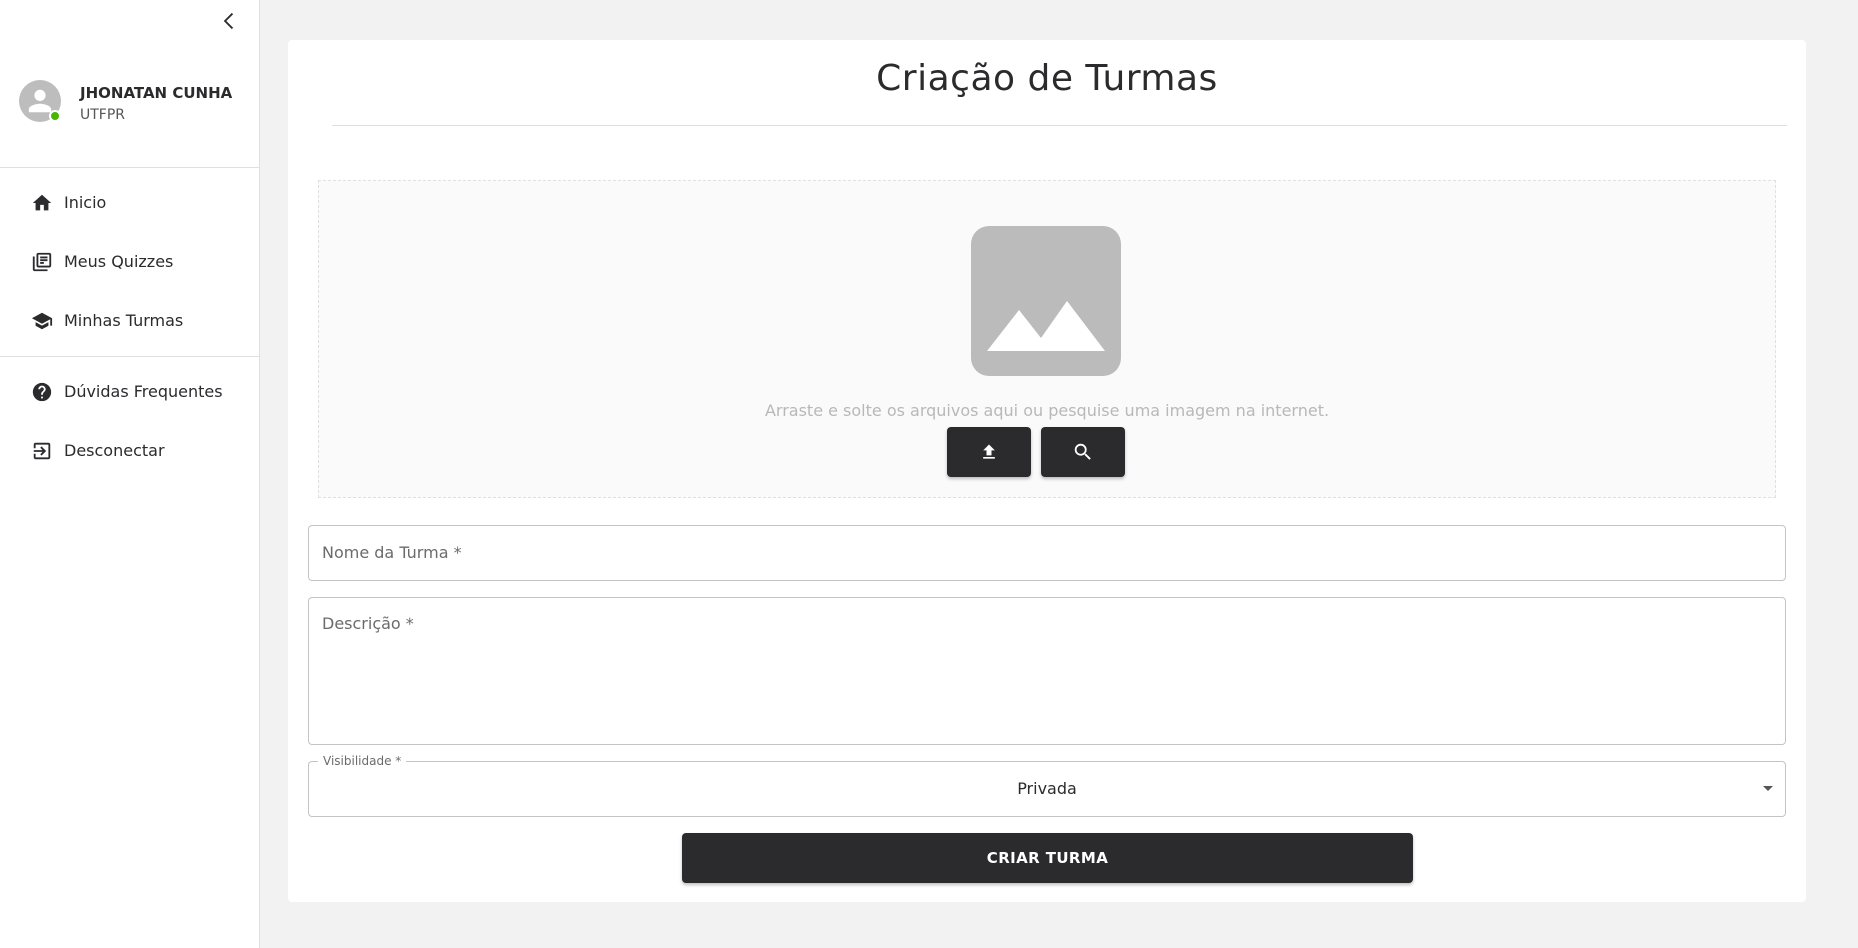 Image resolution: width=1858 pixels, height=948 pixels. I want to click on nav-item-minhas-turmas: Minhas Turmas, so click(129, 320).